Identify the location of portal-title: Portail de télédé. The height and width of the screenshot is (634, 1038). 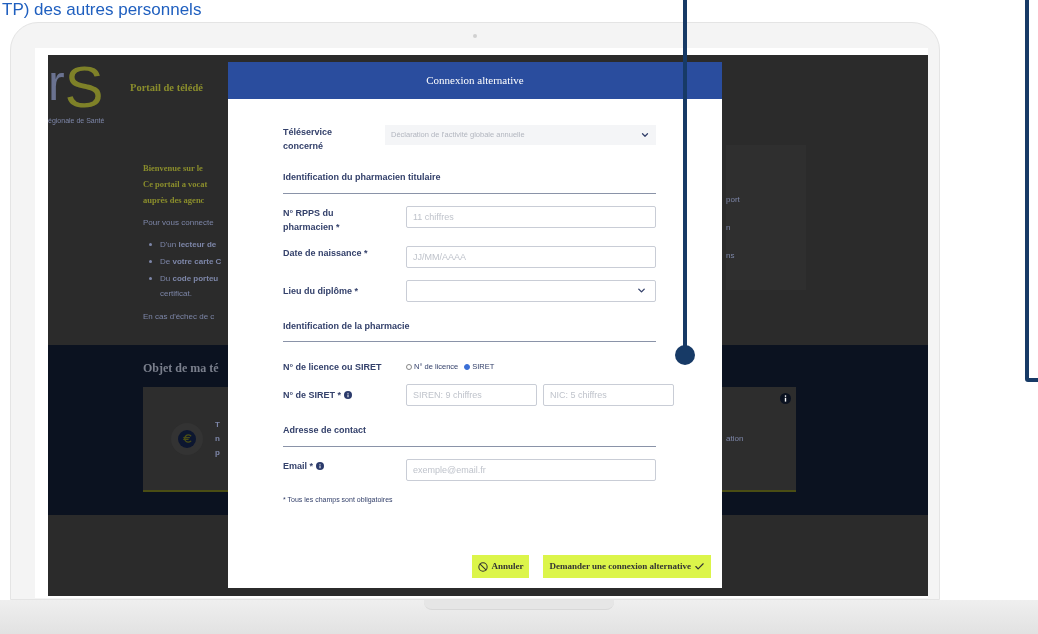
(166, 87).